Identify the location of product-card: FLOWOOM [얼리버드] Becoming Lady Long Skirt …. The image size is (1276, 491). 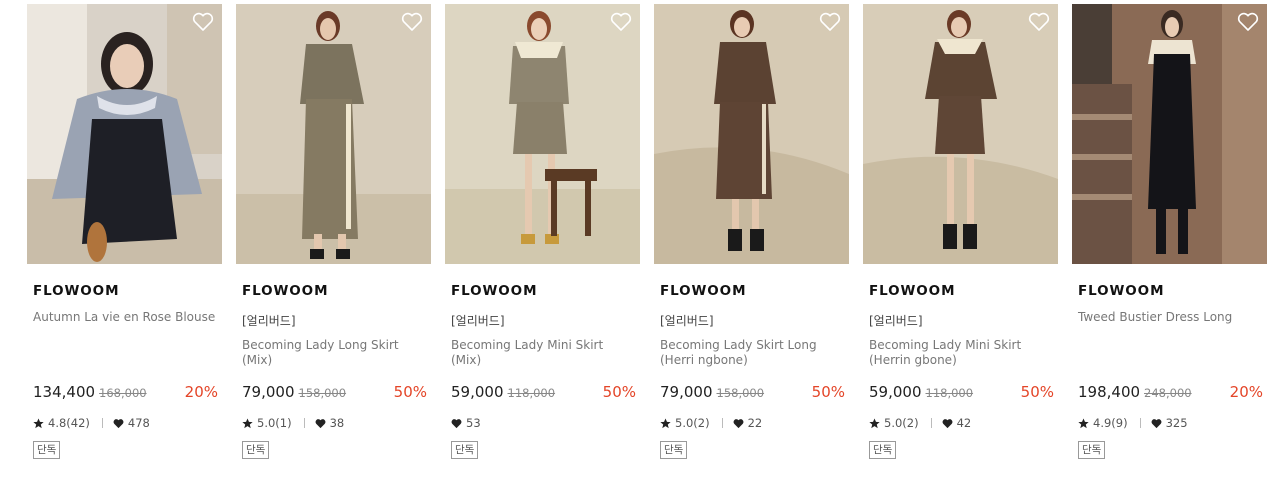
(333, 241).